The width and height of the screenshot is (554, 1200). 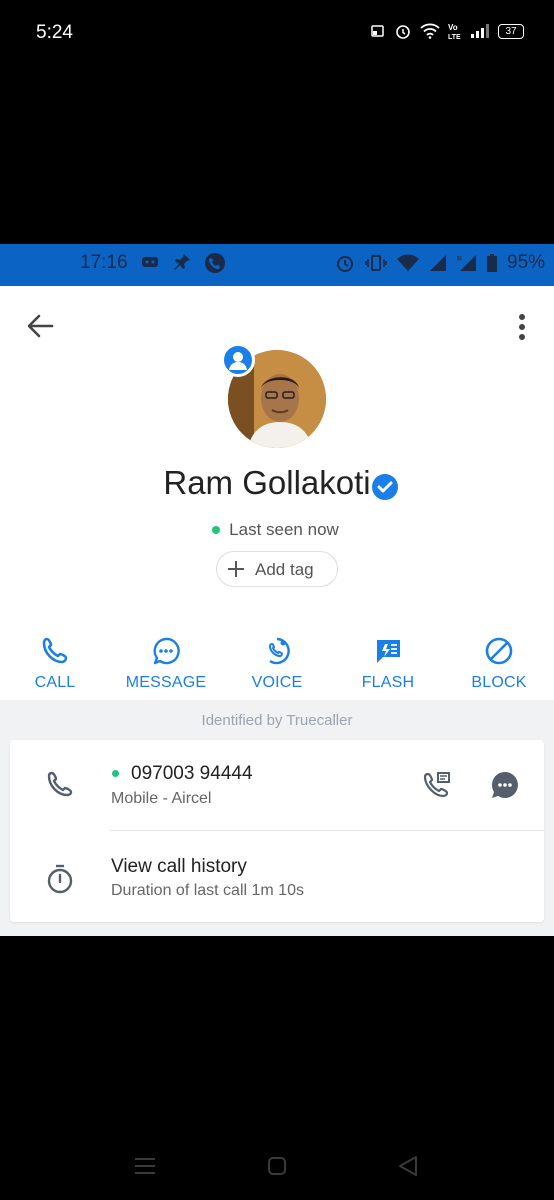 I want to click on device-status-icons: Vo LTE 37, so click(x=447, y=31).